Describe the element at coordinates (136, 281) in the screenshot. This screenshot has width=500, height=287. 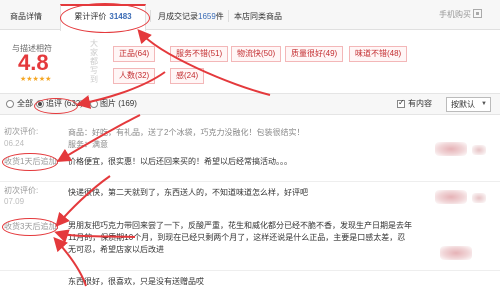
I see `review-text: 东西很好，很喜欢，只是没有送赠品哎` at that location.